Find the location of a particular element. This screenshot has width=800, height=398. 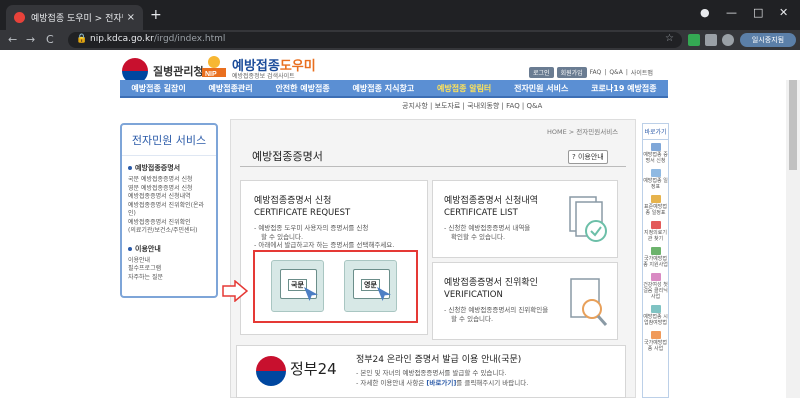

sidebar-section-title: 예방접종증명서 is located at coordinates (169, 168).